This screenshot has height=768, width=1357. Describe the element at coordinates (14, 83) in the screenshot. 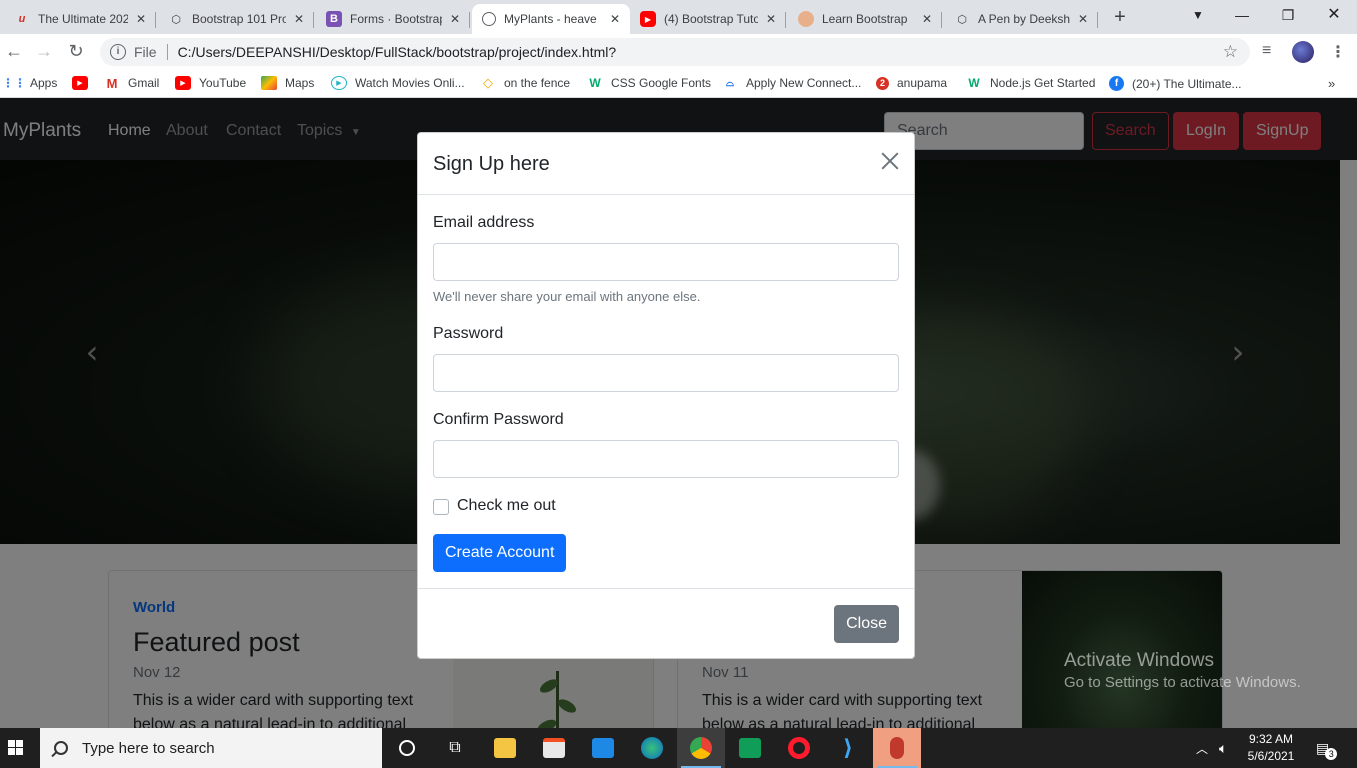

I see `apps-grid-icon: ⋮⋮` at that location.